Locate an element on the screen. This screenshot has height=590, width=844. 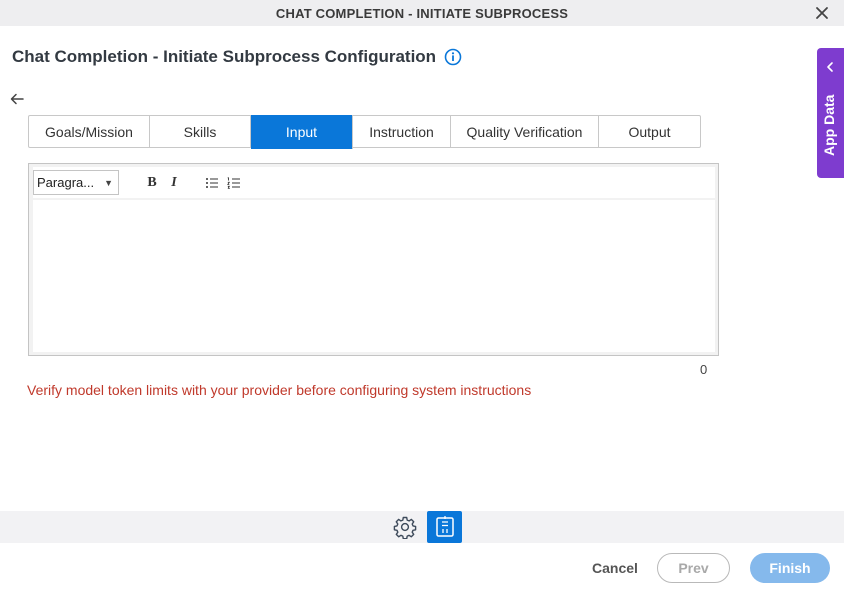
gear-icon is located at coordinates (405, 527).